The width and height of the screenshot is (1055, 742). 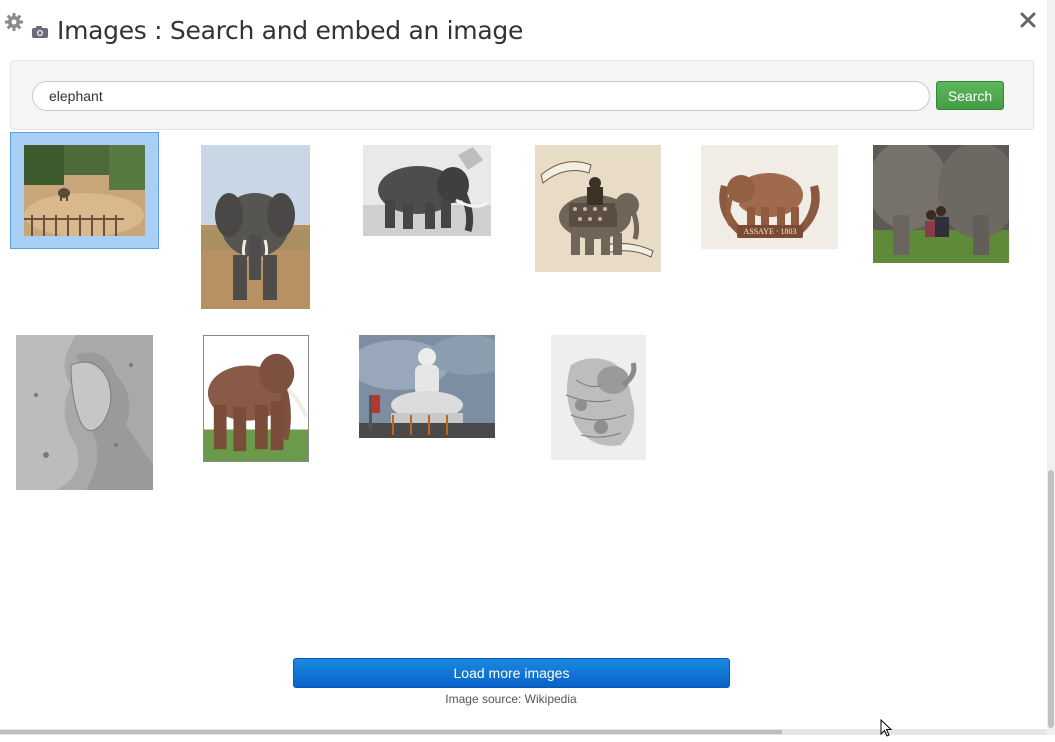 I want to click on camera-icon, so click(x=40, y=32).